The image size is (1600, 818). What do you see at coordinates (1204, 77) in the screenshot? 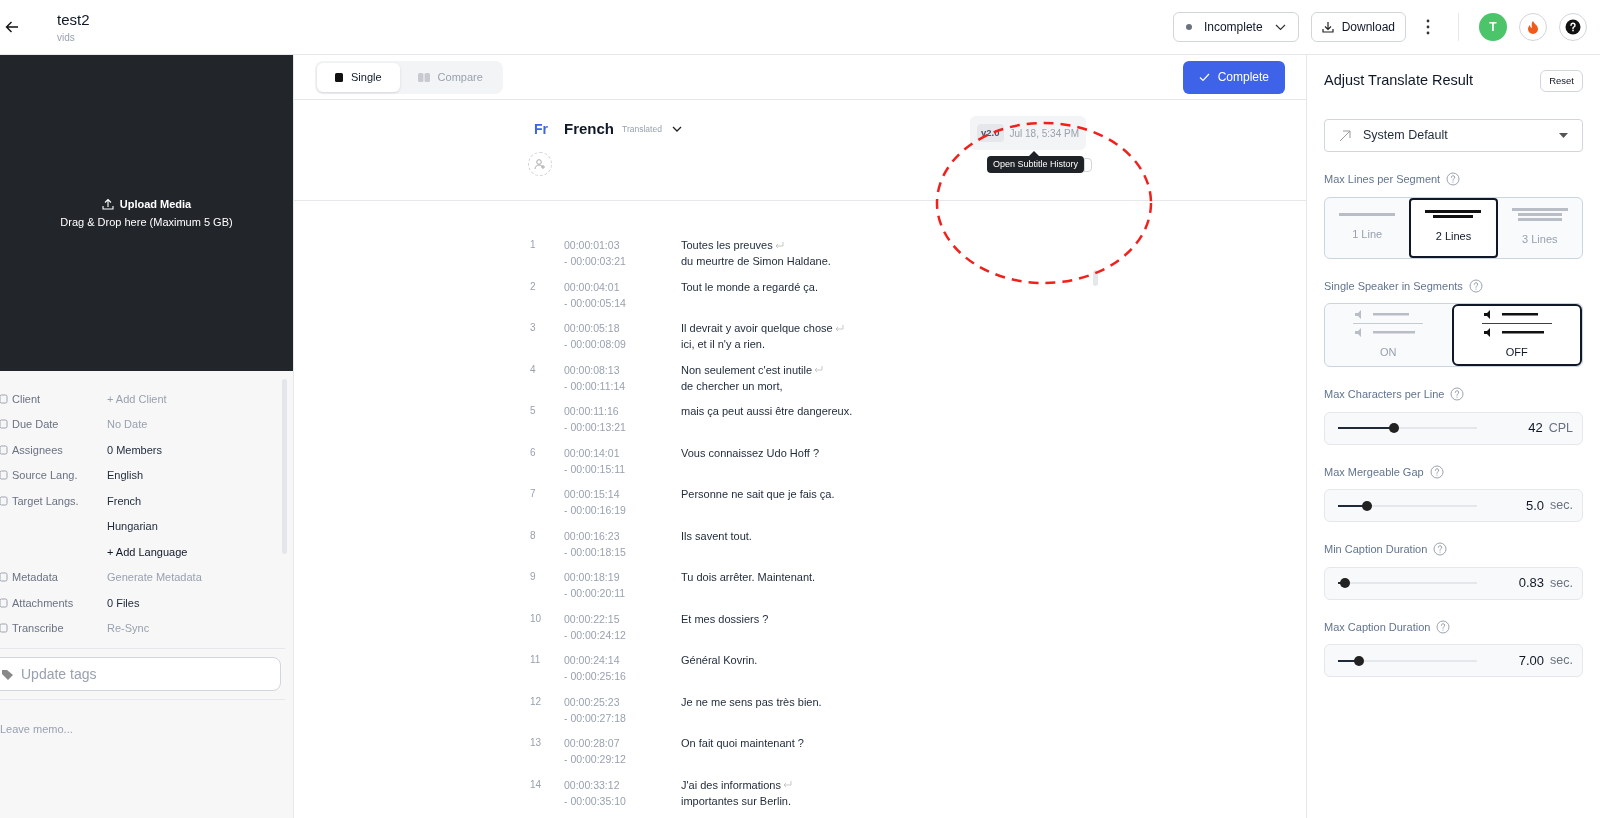
I see `checkmark-icon` at bounding box center [1204, 77].